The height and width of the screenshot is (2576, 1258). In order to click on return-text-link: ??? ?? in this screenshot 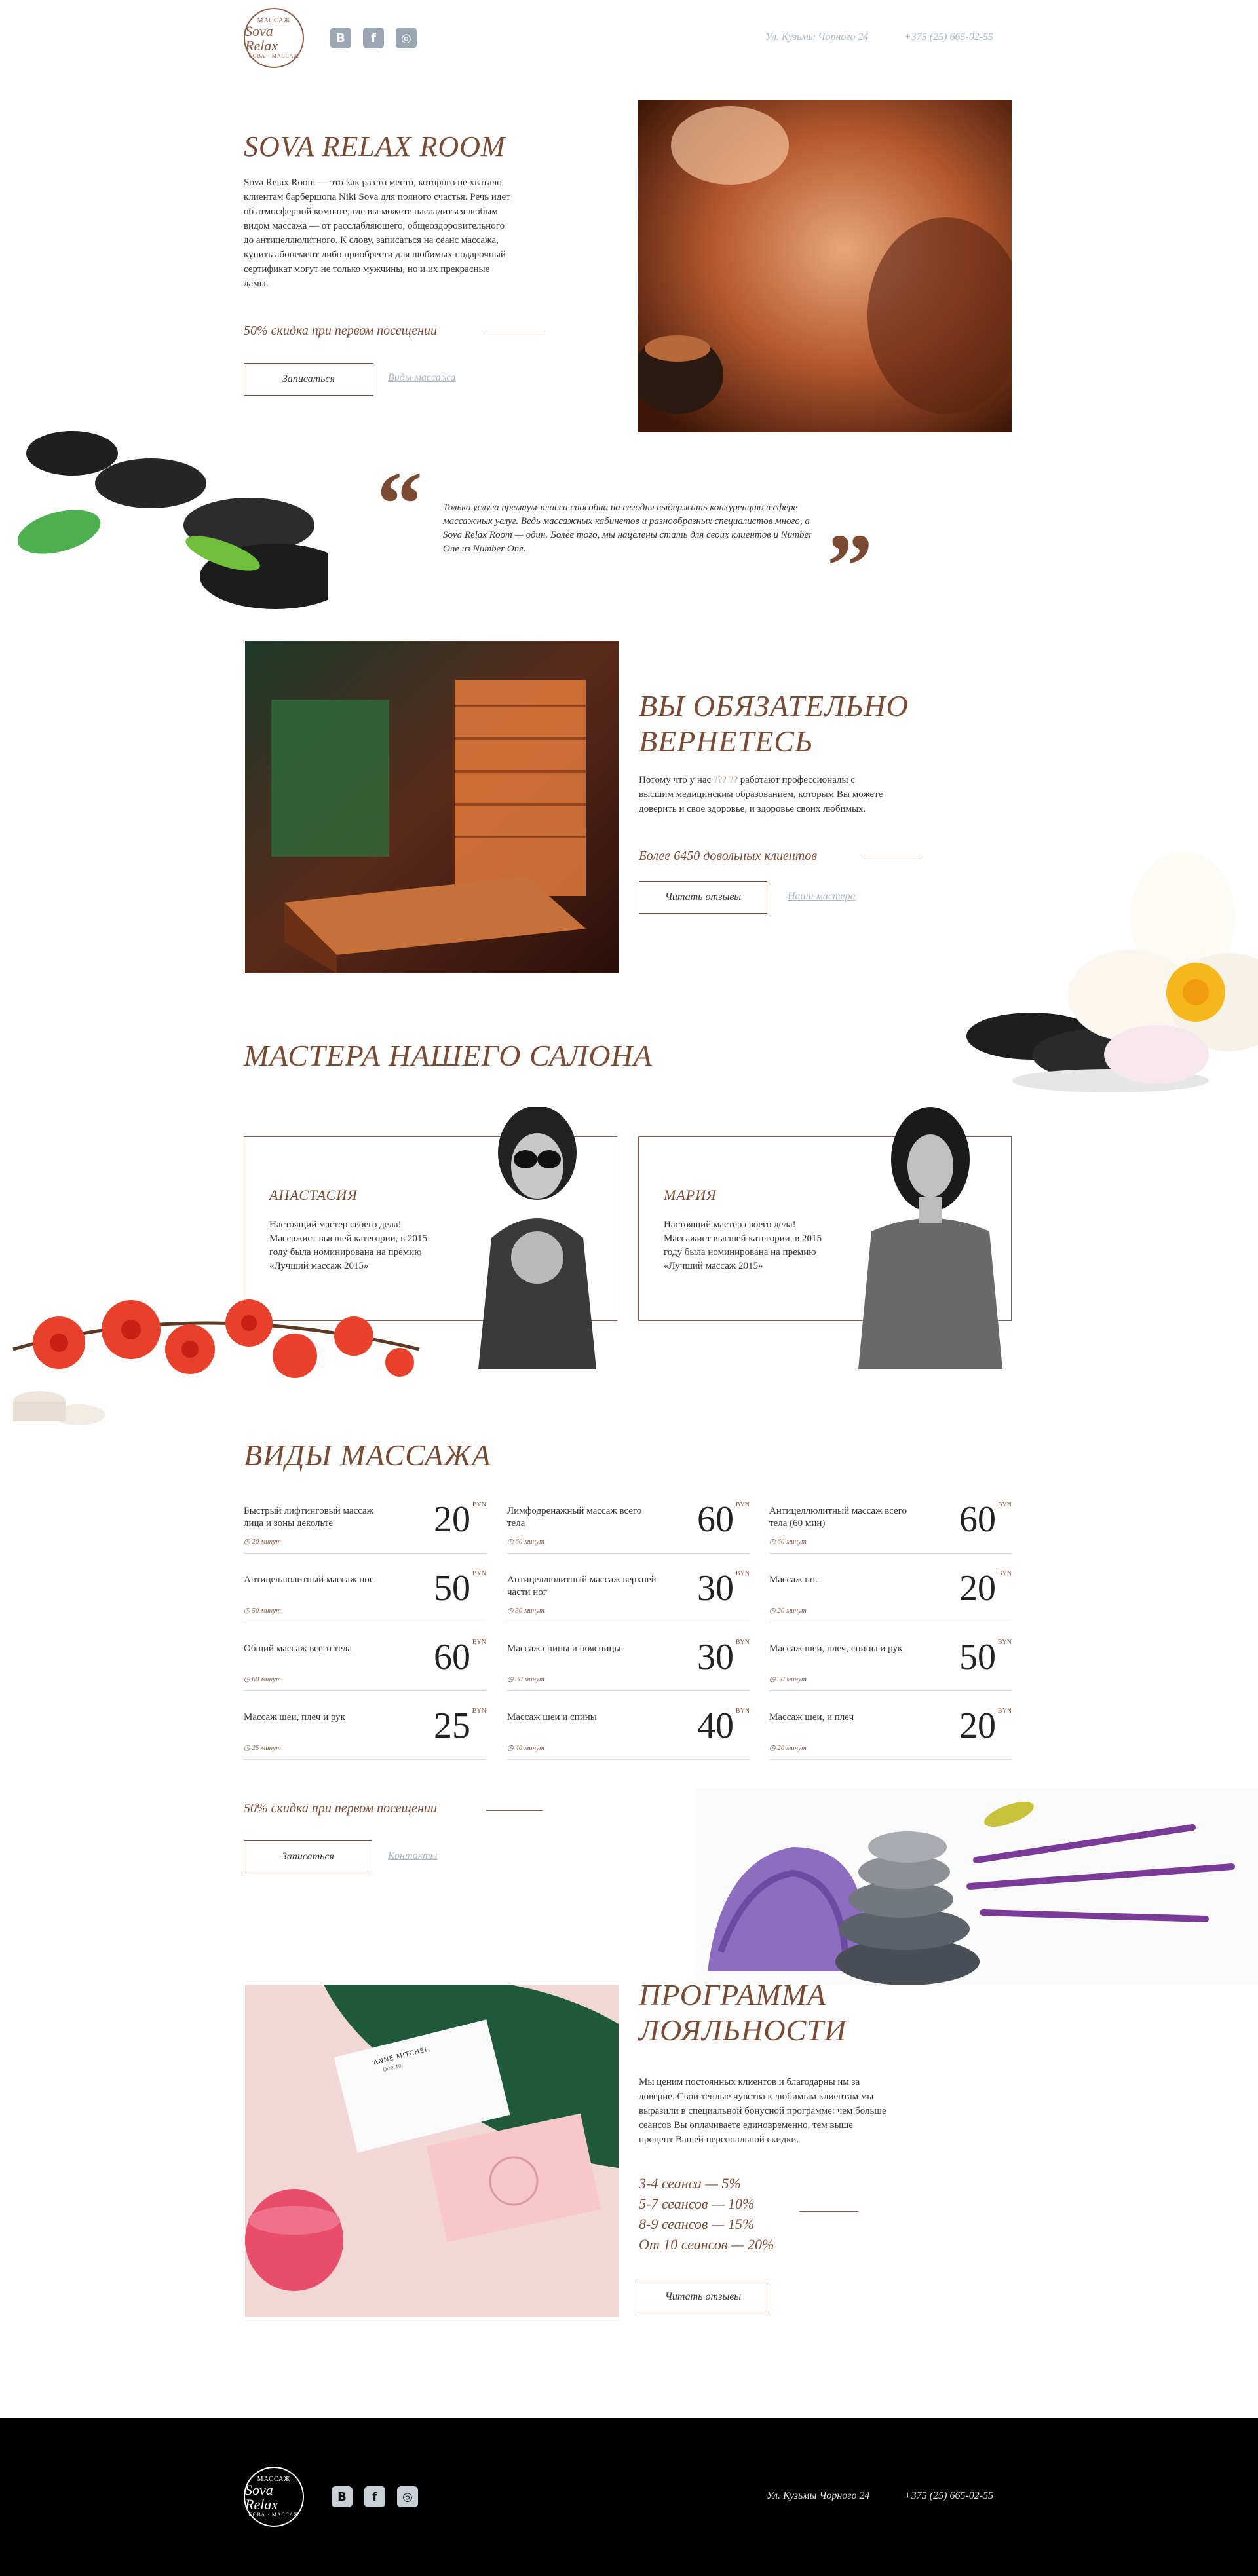, I will do `click(726, 780)`.